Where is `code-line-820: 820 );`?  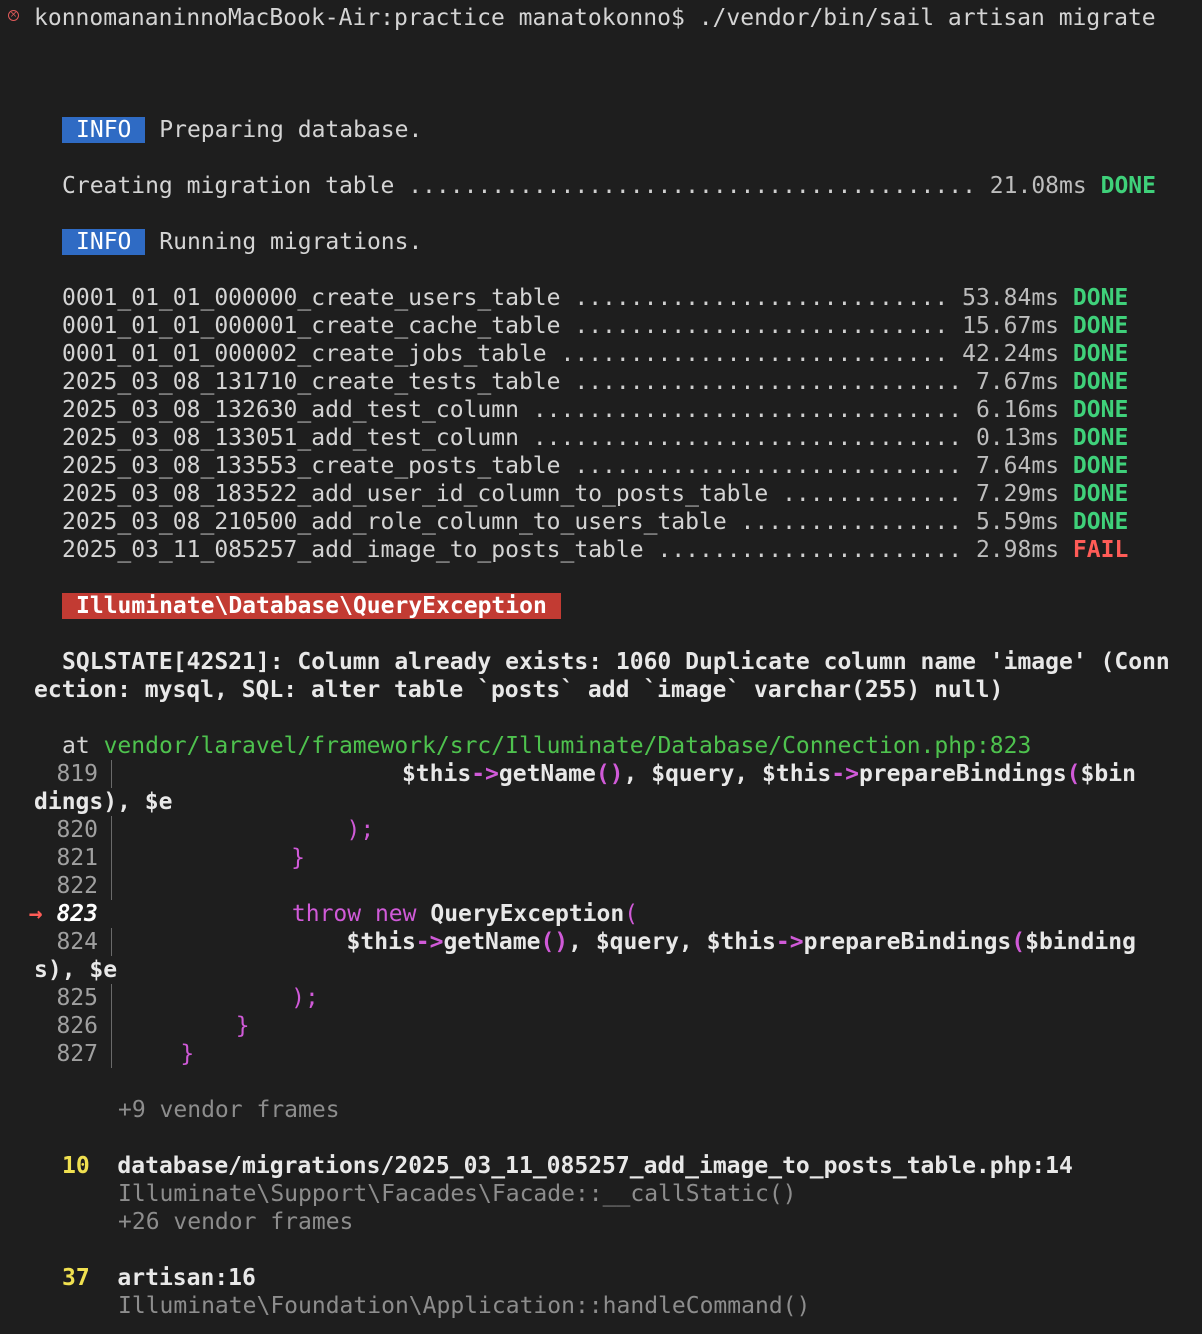
code-line-820: 820 ); is located at coordinates (215, 830).